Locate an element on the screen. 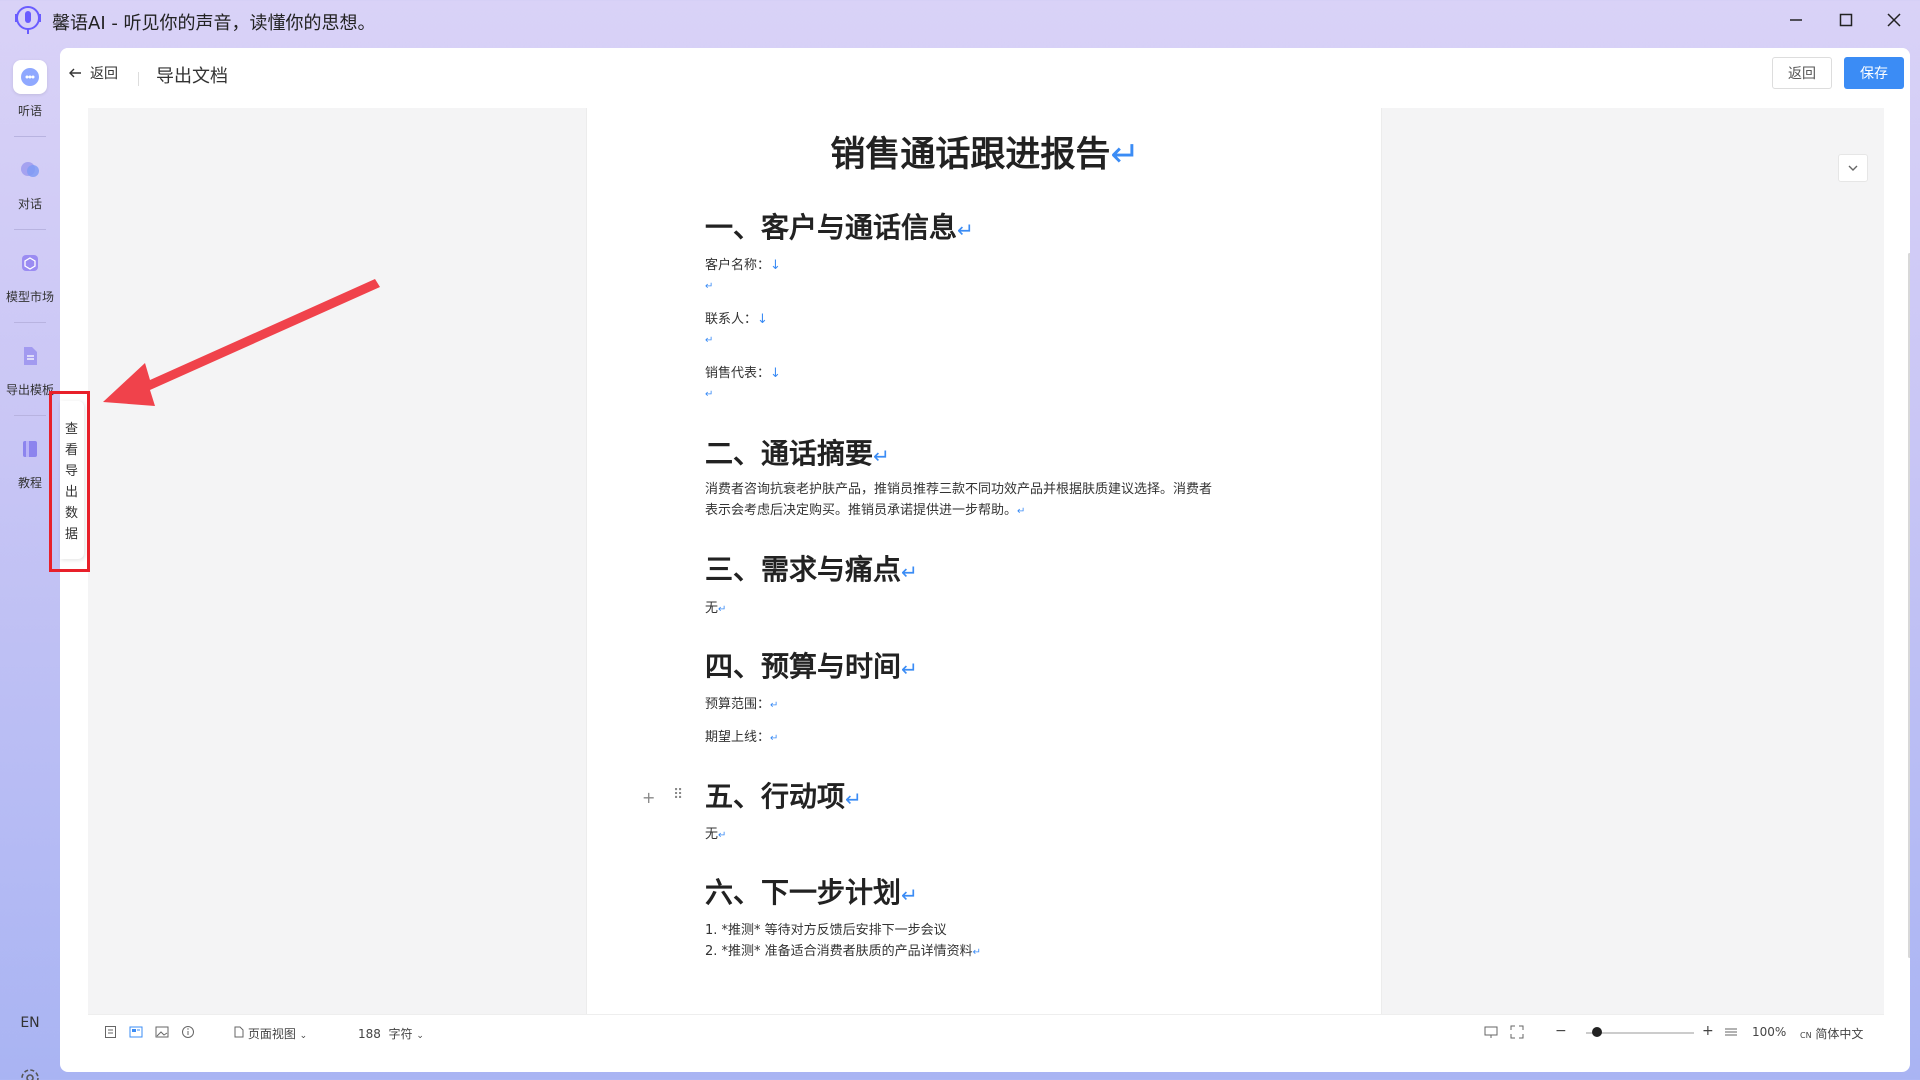  paragraph: 销售代表：↓ is located at coordinates (743, 373).